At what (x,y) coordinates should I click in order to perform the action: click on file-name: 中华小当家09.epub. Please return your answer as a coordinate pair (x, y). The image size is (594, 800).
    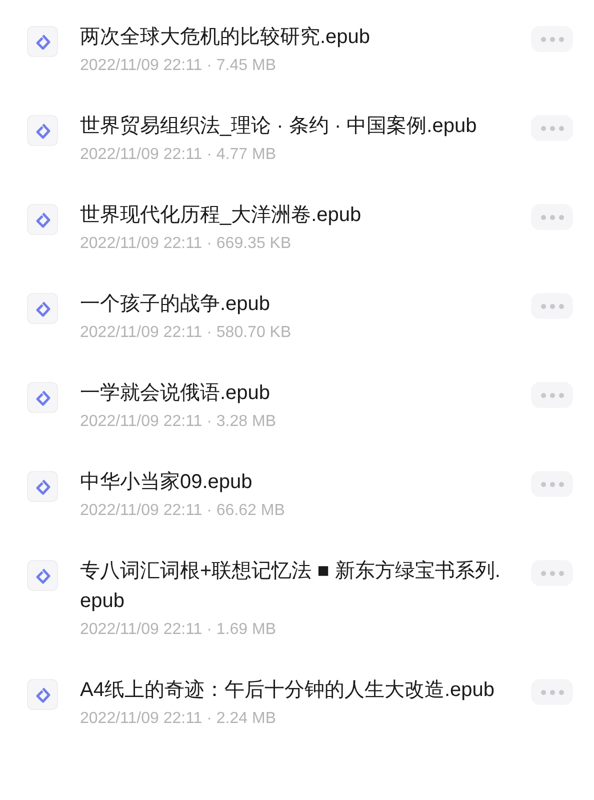
    Looking at the image, I should click on (292, 482).